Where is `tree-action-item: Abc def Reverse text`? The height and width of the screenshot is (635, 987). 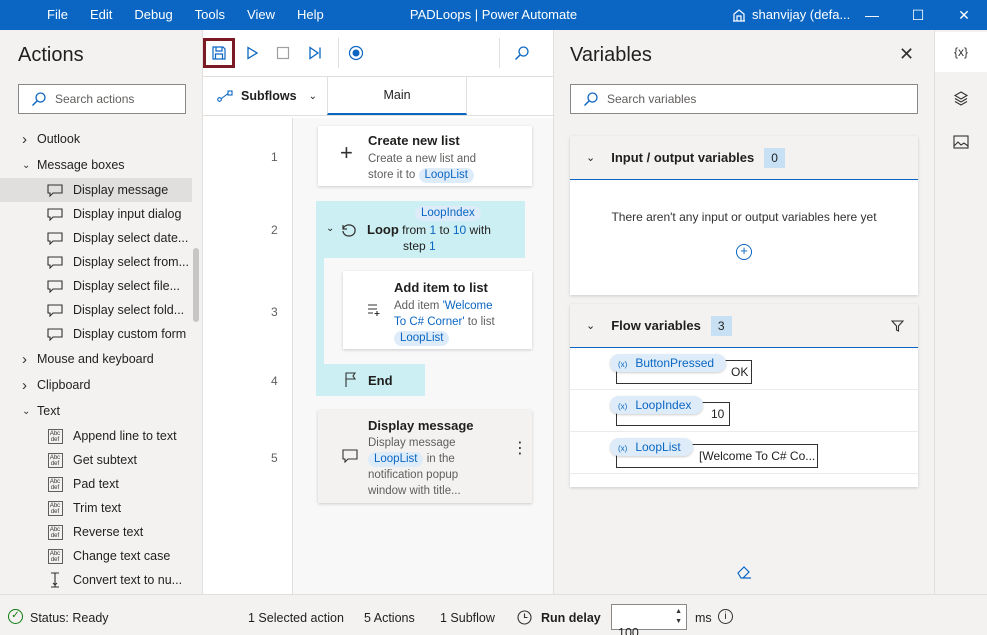 tree-action-item: Abc def Reverse text is located at coordinates (96, 532).